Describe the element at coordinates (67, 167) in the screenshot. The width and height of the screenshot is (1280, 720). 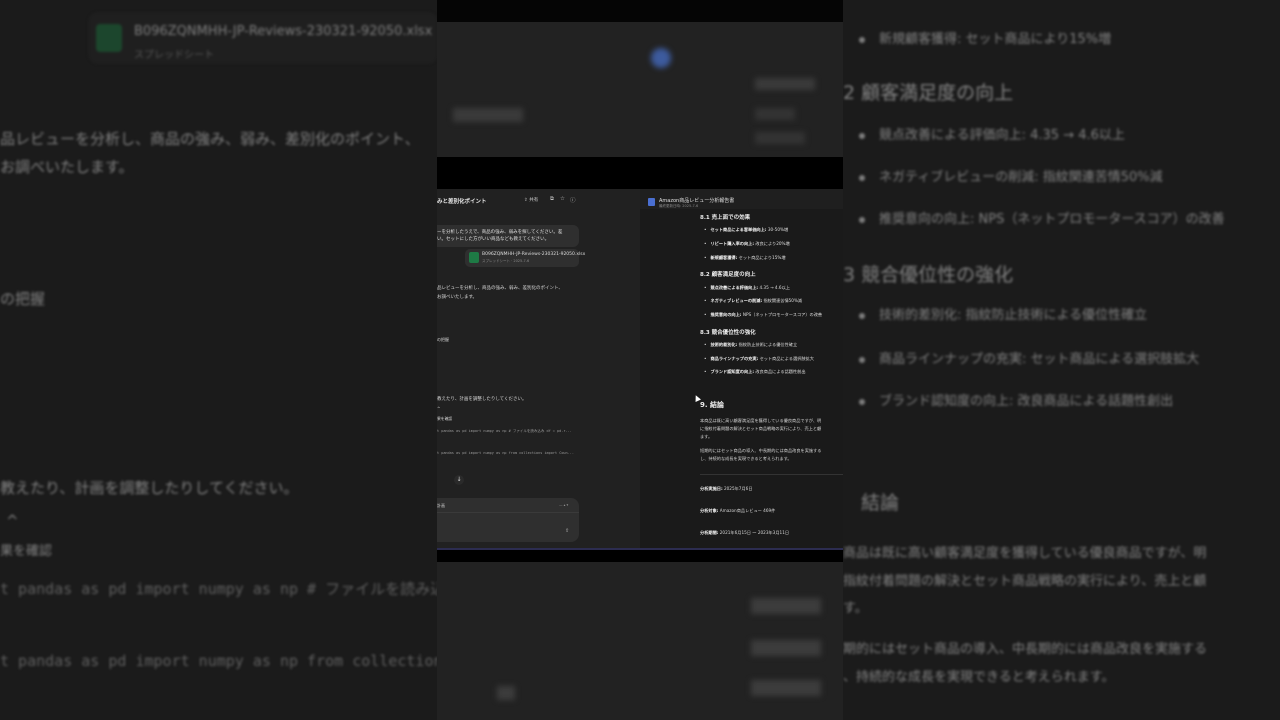
I see `bg-text: お調べいたします。` at that location.